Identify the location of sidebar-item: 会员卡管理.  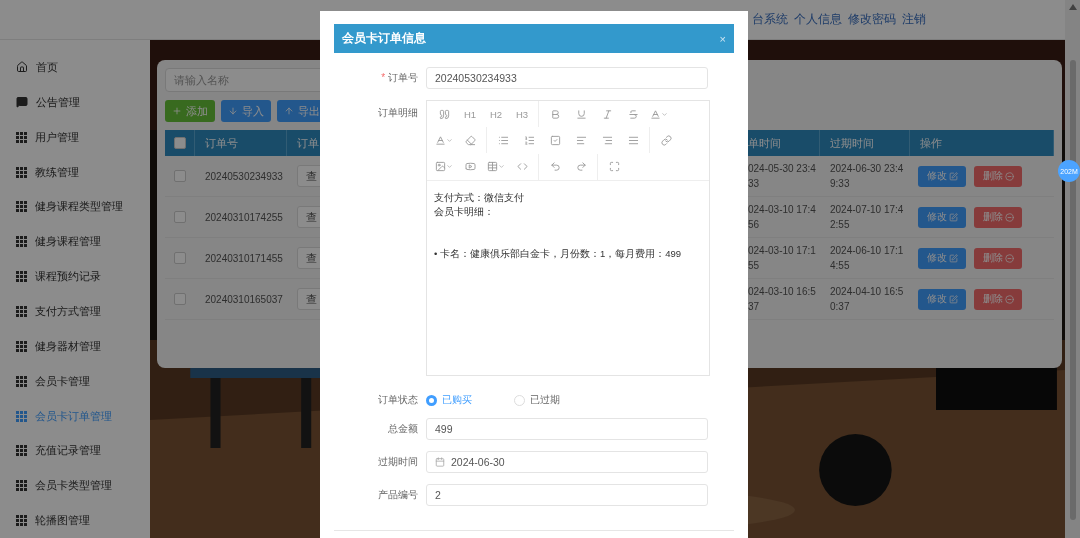
(75, 381).